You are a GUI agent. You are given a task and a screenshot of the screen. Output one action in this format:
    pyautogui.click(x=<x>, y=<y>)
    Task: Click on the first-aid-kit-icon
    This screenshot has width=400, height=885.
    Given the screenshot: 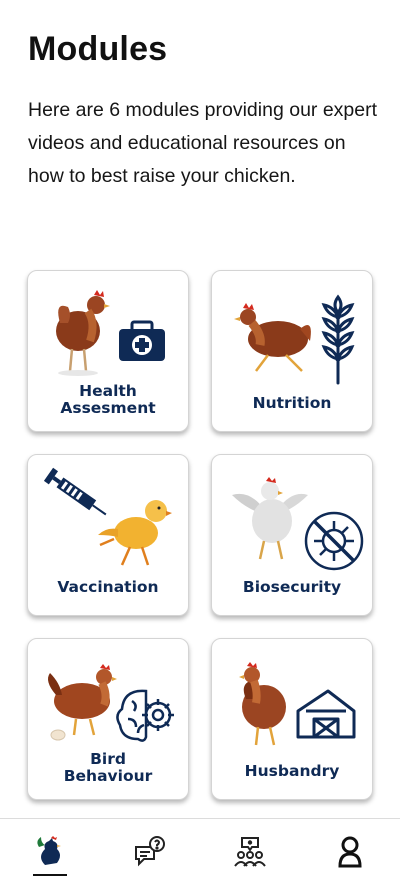 What is the action you would take?
    pyautogui.click(x=142, y=340)
    